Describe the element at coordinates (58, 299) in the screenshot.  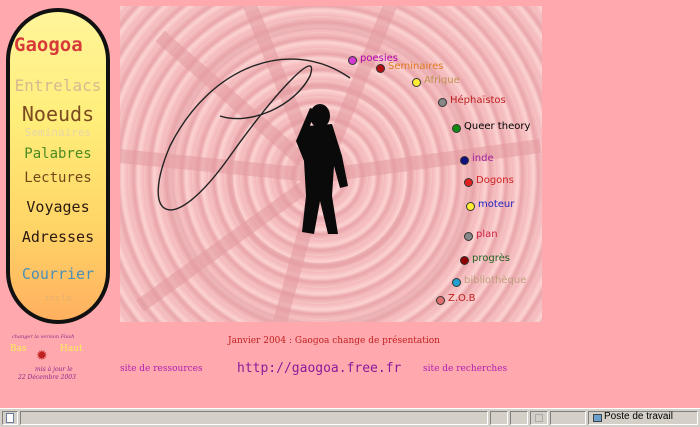
I see `nav-item-inclo: inclo` at that location.